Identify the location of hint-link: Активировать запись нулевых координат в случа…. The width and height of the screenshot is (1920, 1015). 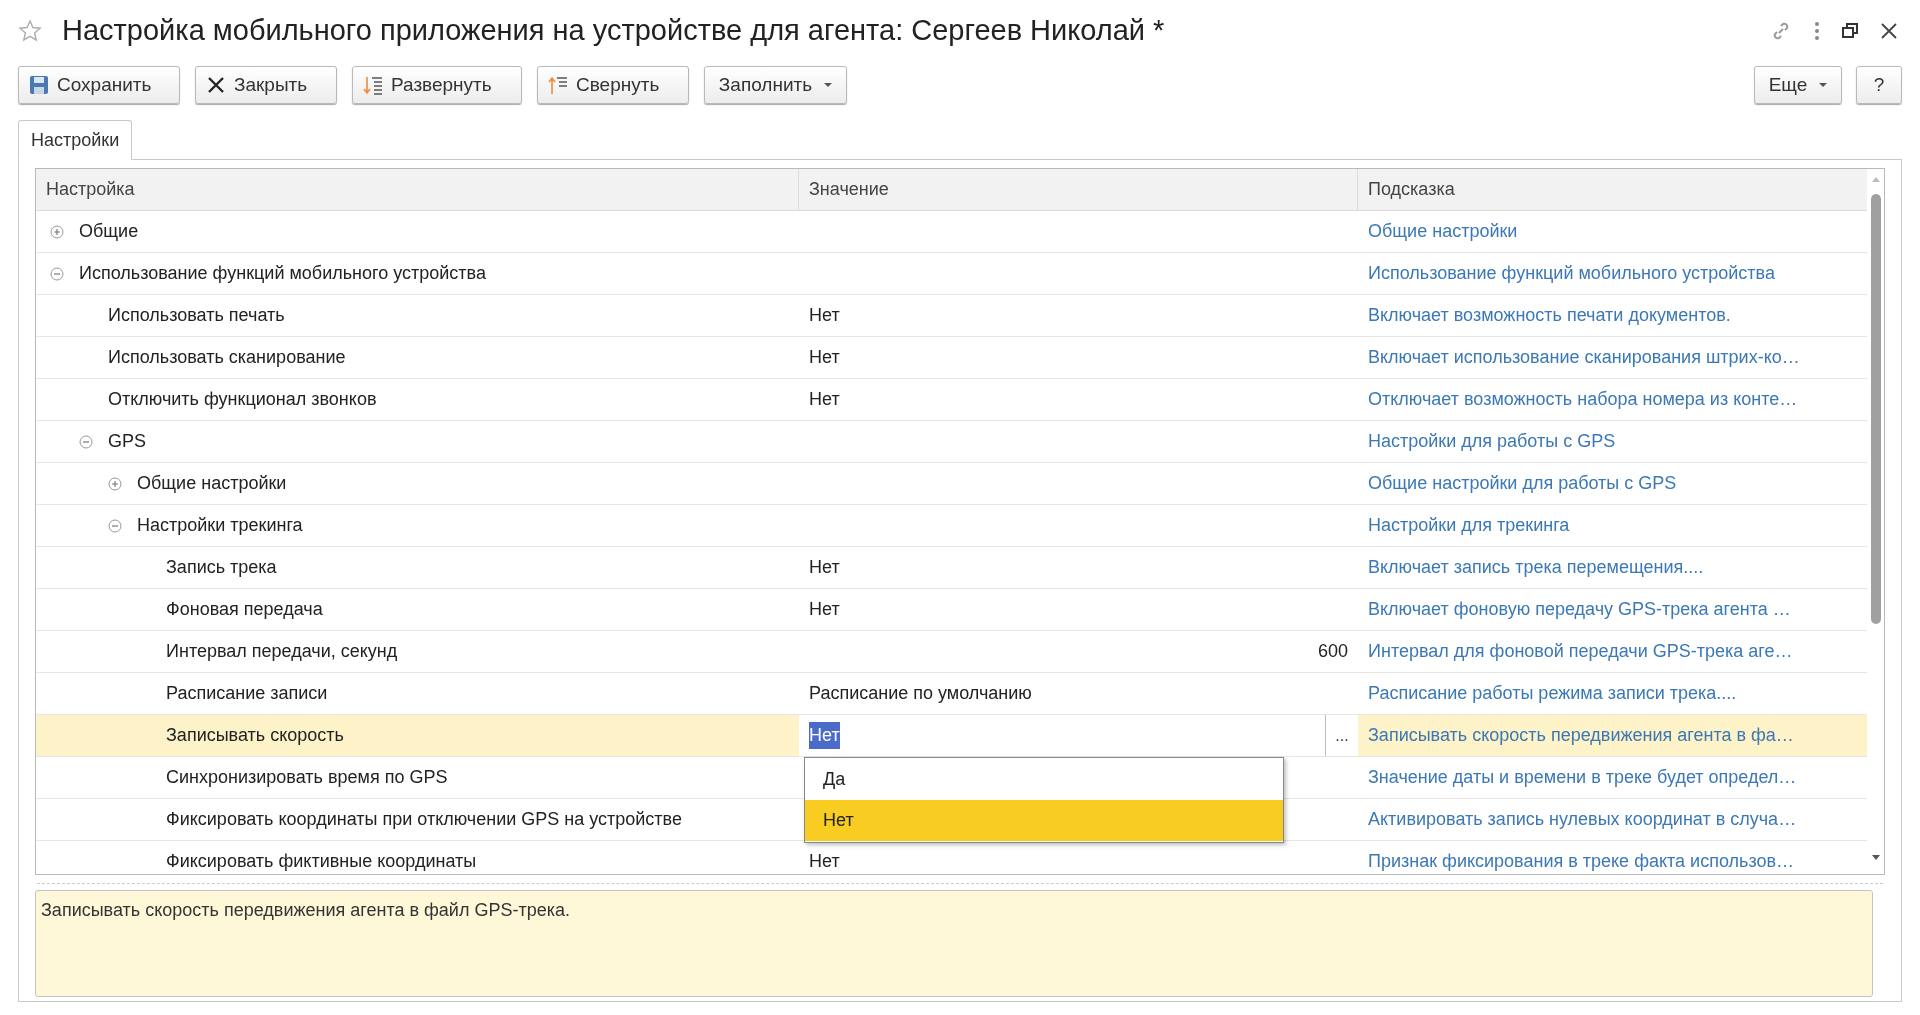
(1582, 819).